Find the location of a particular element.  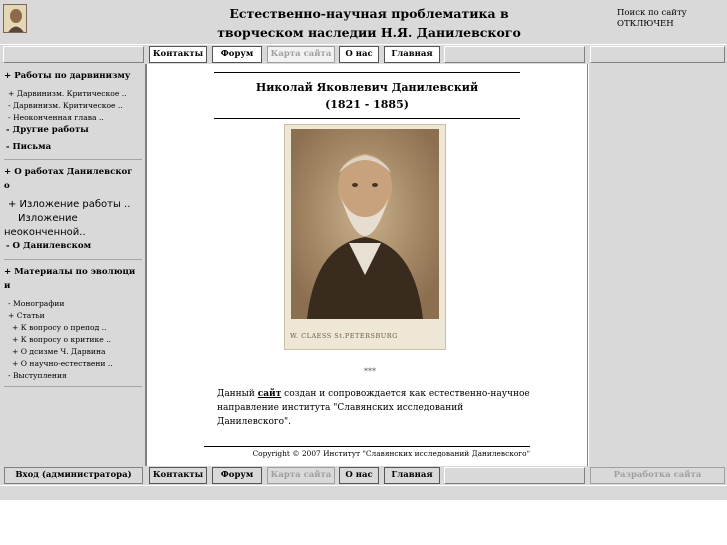

footer-home-button: Главная is located at coordinates (412, 475).